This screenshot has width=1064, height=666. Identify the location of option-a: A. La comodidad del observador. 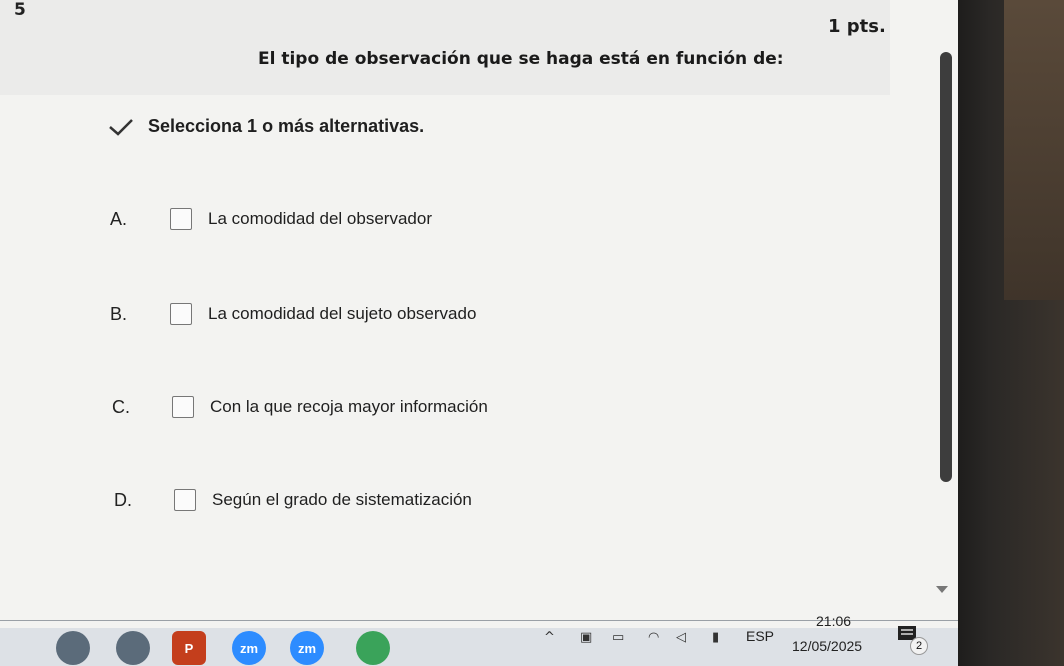
(271, 219).